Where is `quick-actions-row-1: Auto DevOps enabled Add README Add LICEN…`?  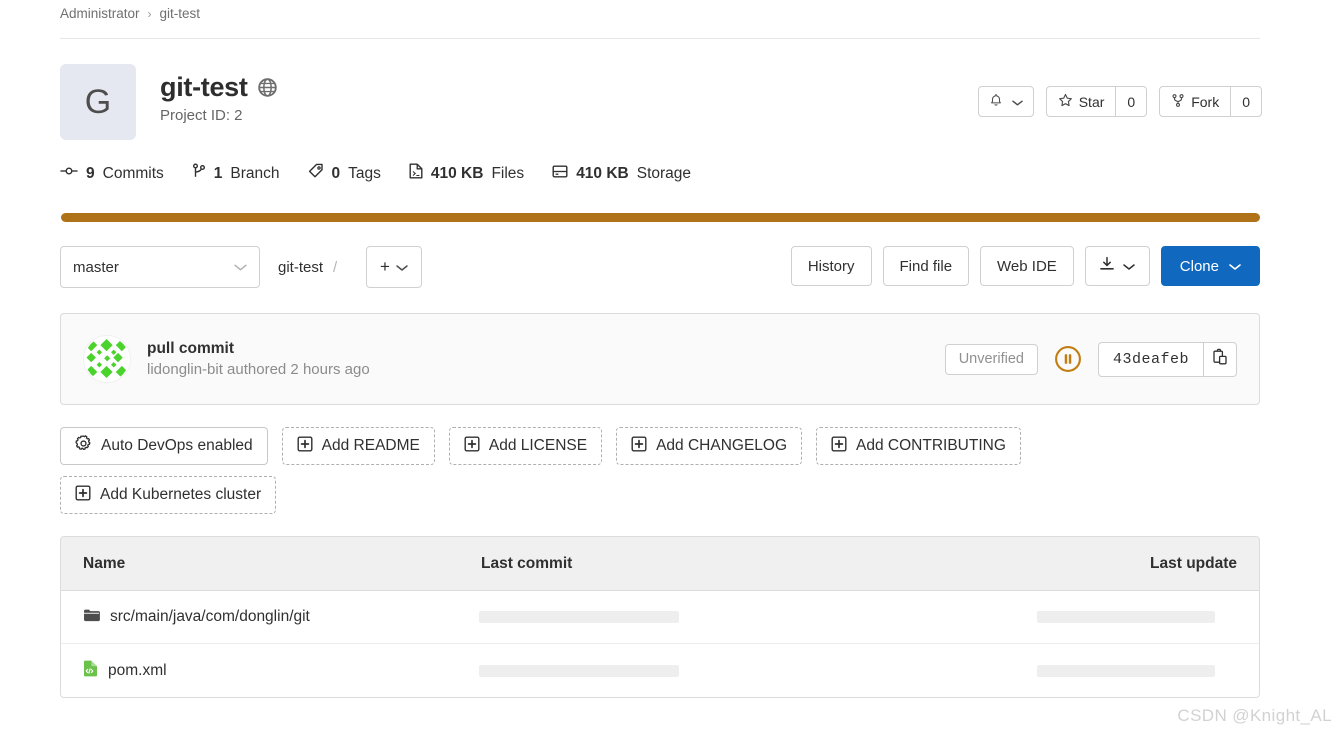 quick-actions-row-1: Auto DevOps enabled Add README Add LICEN… is located at coordinates (540, 446).